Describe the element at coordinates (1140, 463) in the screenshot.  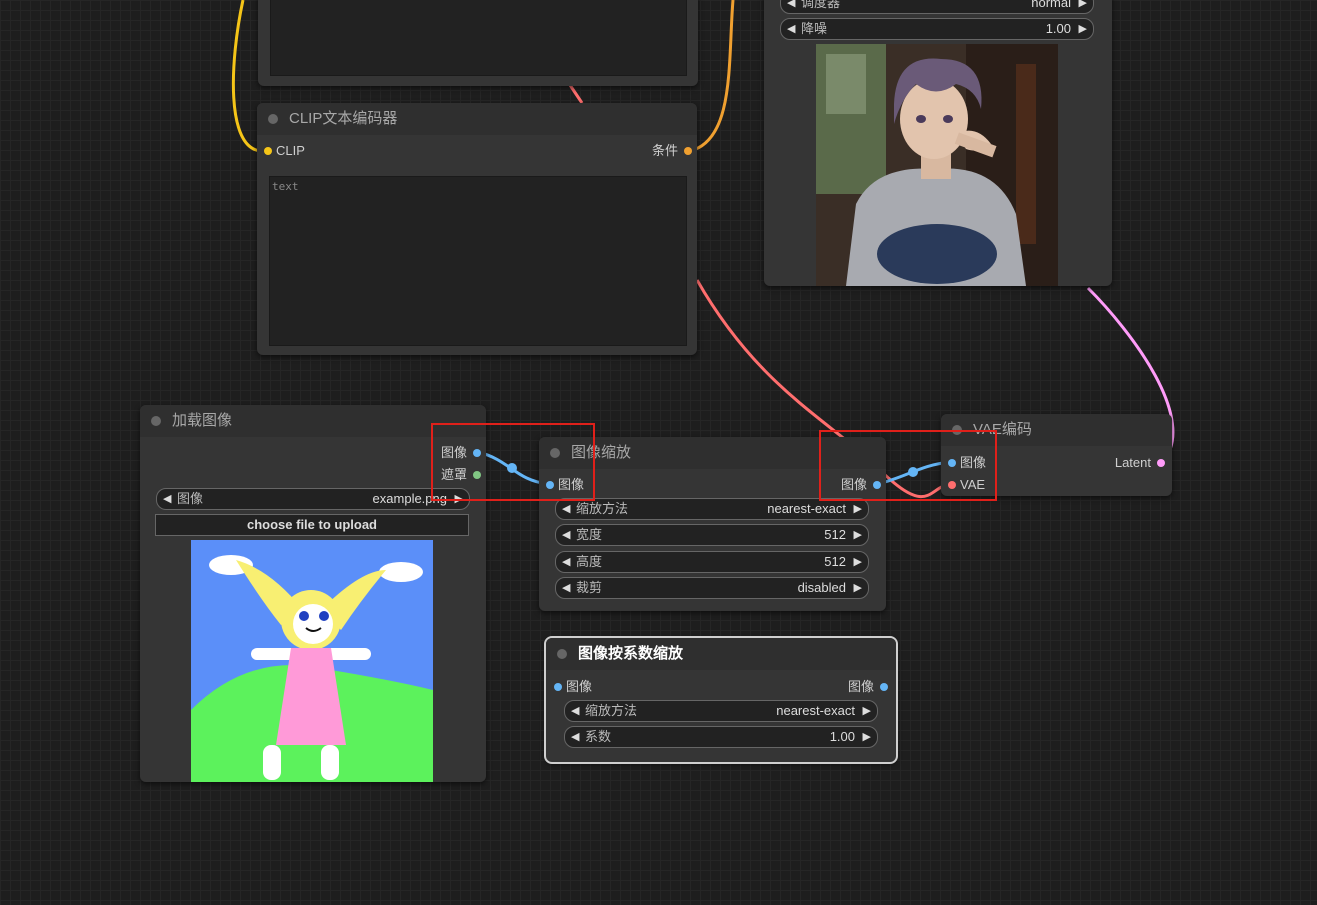
I see `latent-output-slot: Latent` at that location.